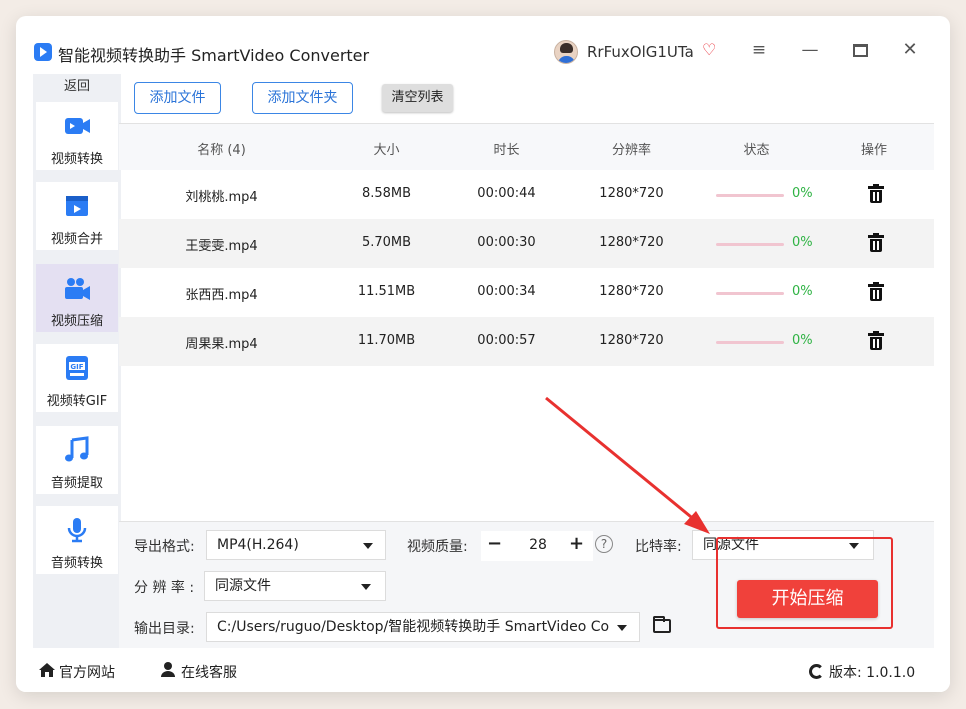  What do you see at coordinates (506, 291) in the screenshot?
I see `file-duration: 00:00:34` at bounding box center [506, 291].